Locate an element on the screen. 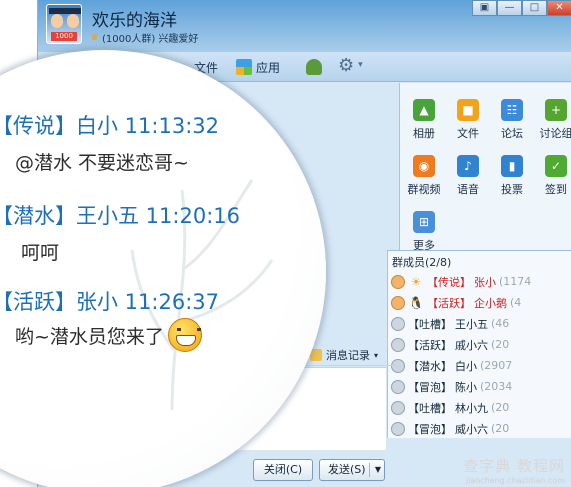 This screenshot has width=571, height=487. tab-apps-label: 应用 is located at coordinates (268, 67).